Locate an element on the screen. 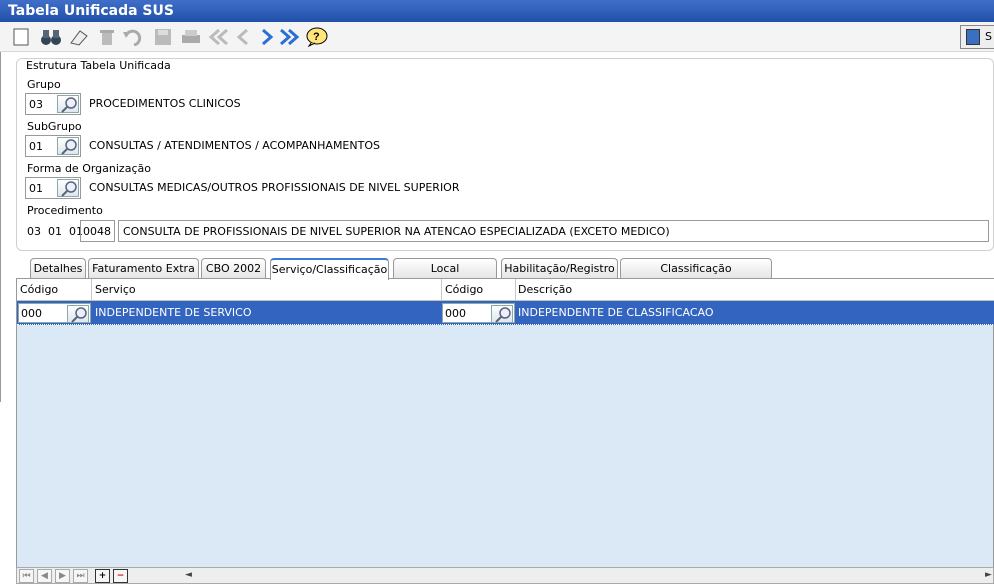  tab-habilitacao-registro: Habilitação/Registro is located at coordinates (559, 268).